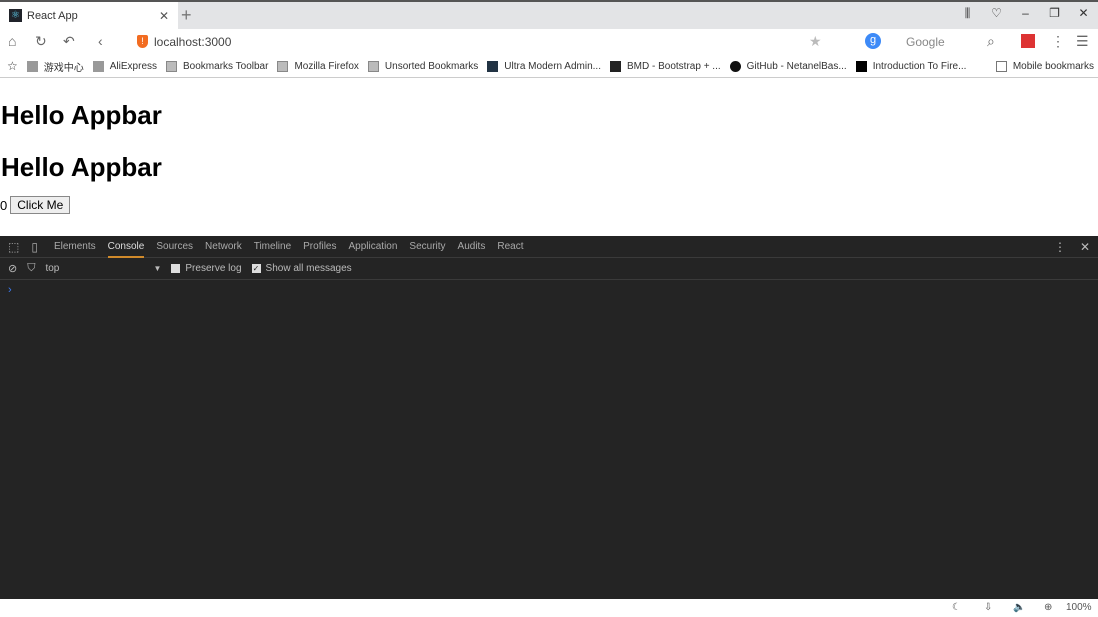 The image size is (1098, 617). I want to click on preserve-log-checkbox, so click(176, 268).